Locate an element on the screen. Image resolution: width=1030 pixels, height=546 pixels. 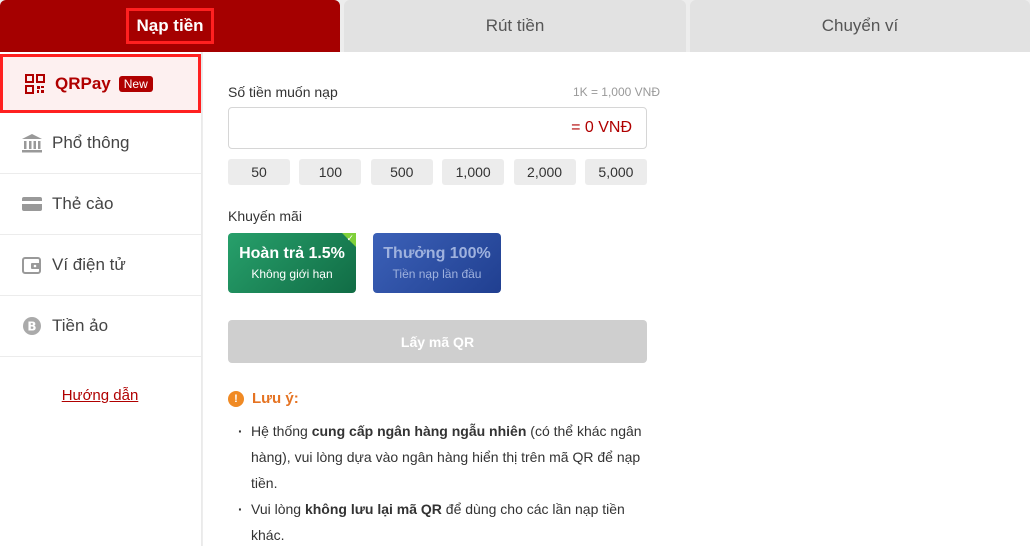
tab-withdraw: Rút tiền is located at coordinates (515, 26).